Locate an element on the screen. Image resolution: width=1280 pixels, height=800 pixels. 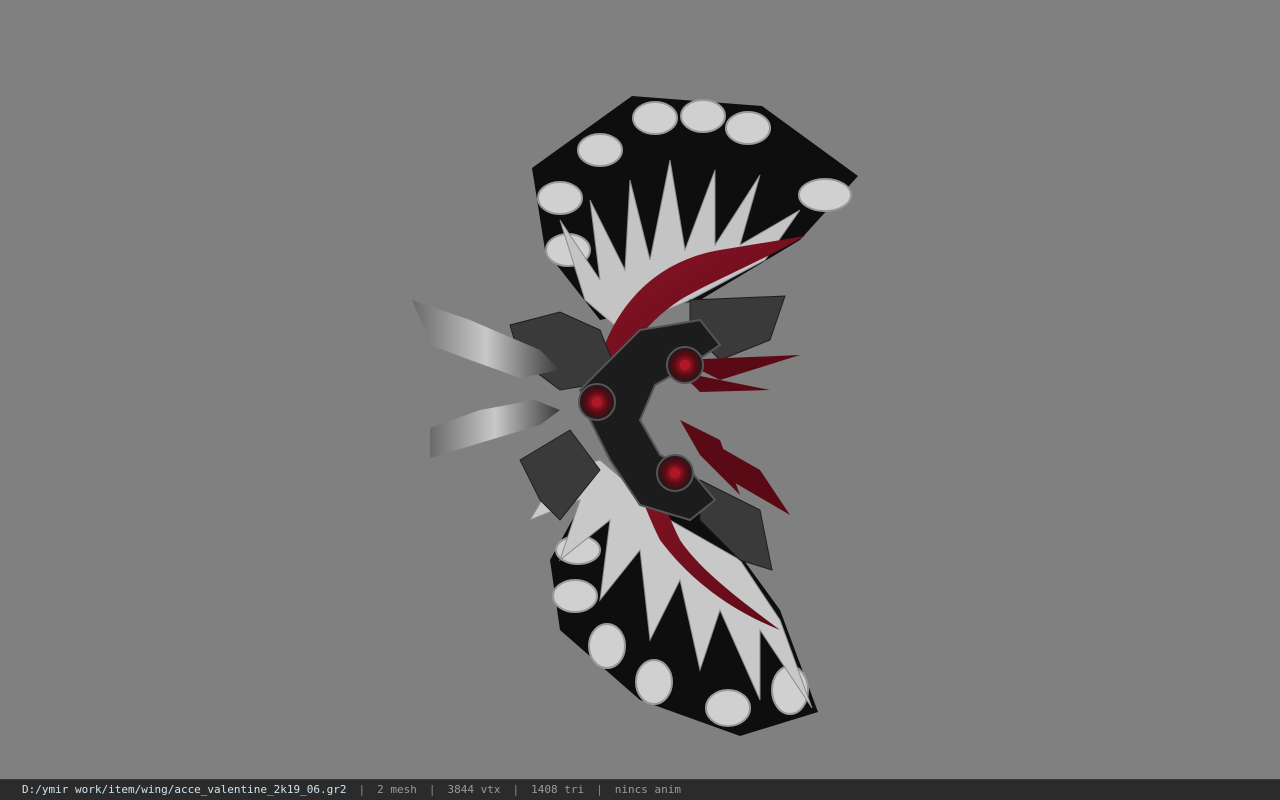
triangle-count: 1408 tri is located at coordinates (558, 789).